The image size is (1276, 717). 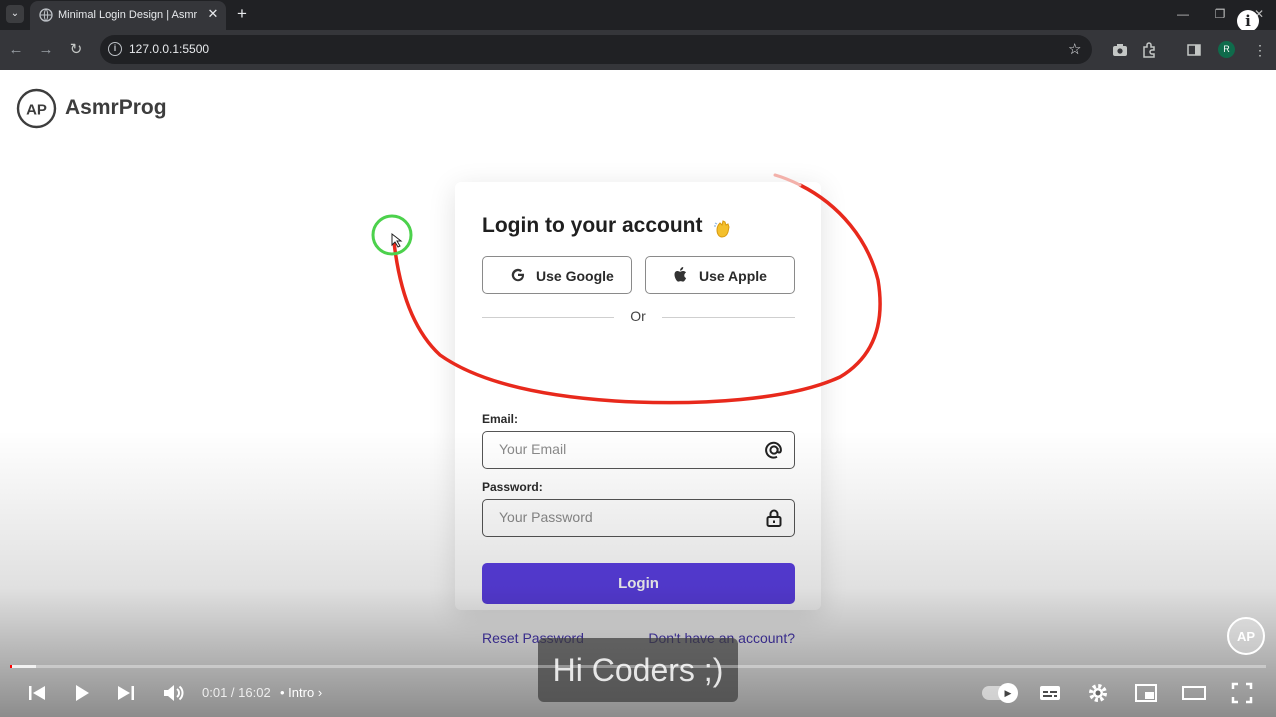 What do you see at coordinates (1248, 21) in the screenshot?
I see `info-badge-icon: i` at bounding box center [1248, 21].